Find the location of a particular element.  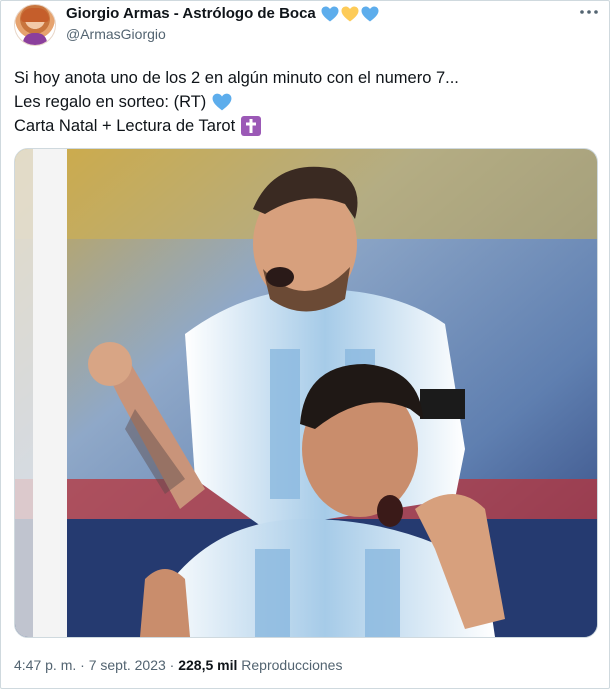

tweet-date: 7 sept. 2023 is located at coordinates (127, 665).